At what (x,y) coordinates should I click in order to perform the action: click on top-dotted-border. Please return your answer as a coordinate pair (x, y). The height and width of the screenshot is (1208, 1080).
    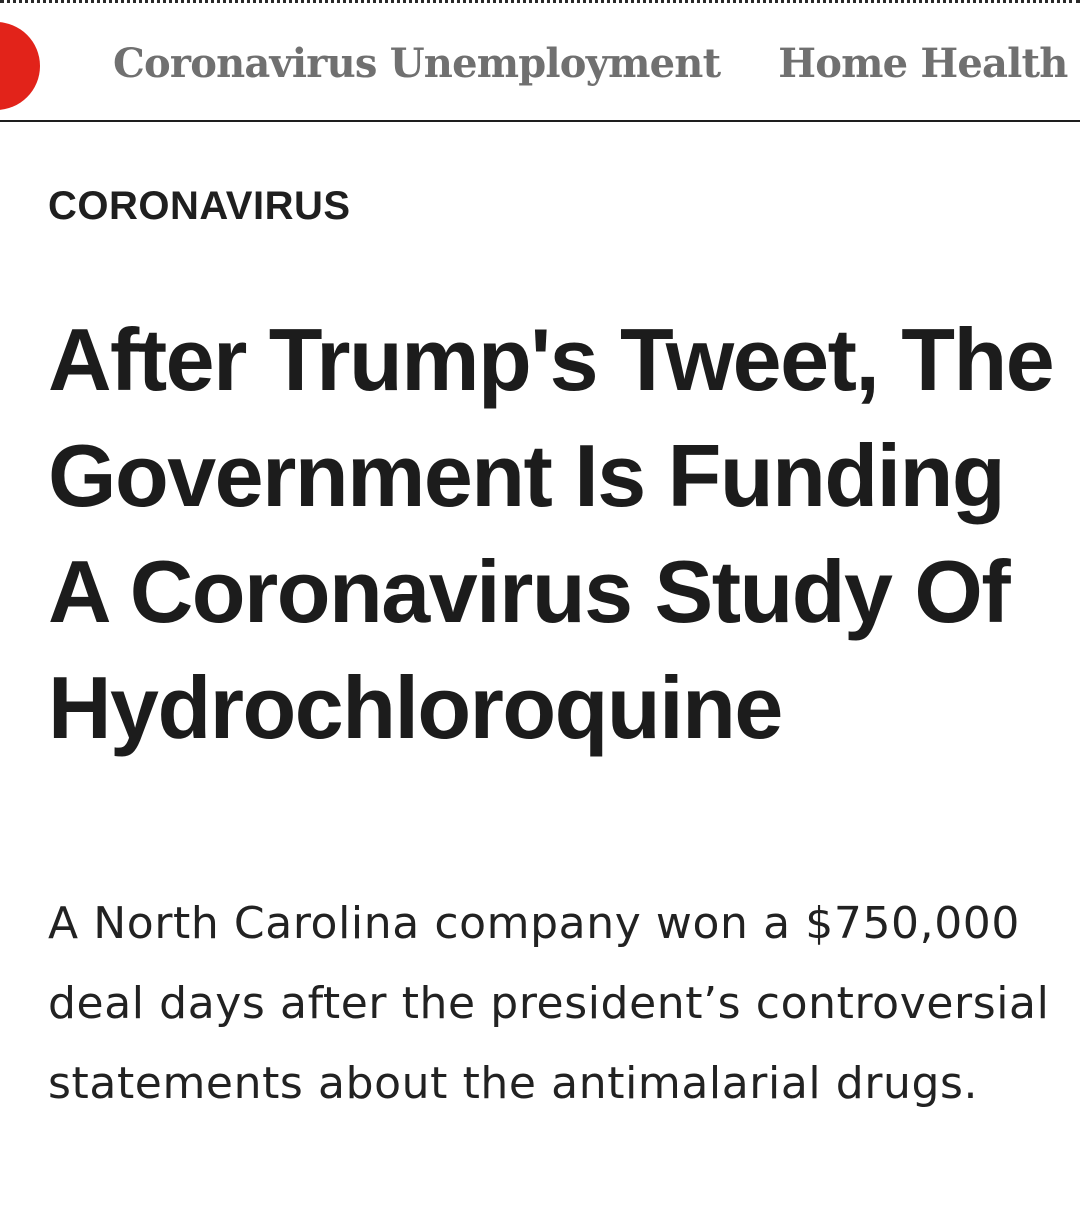
    Looking at the image, I should click on (540, 1).